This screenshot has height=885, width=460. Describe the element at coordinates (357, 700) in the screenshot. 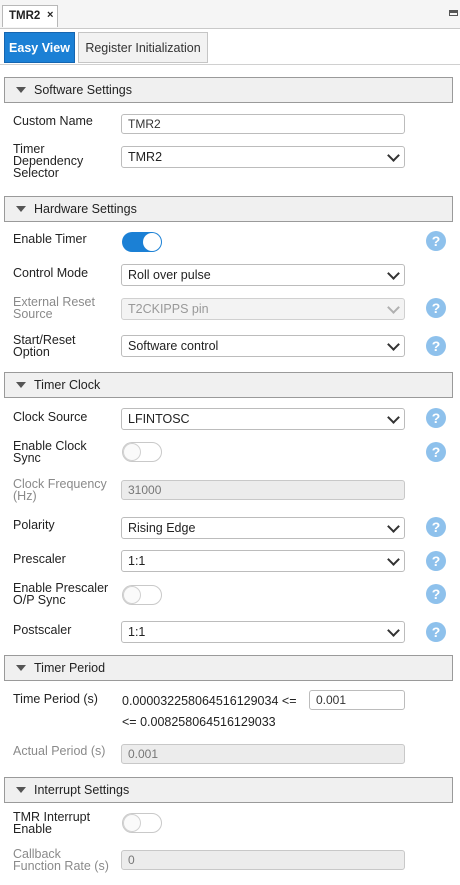

I see `time-period-input: 0.001` at that location.